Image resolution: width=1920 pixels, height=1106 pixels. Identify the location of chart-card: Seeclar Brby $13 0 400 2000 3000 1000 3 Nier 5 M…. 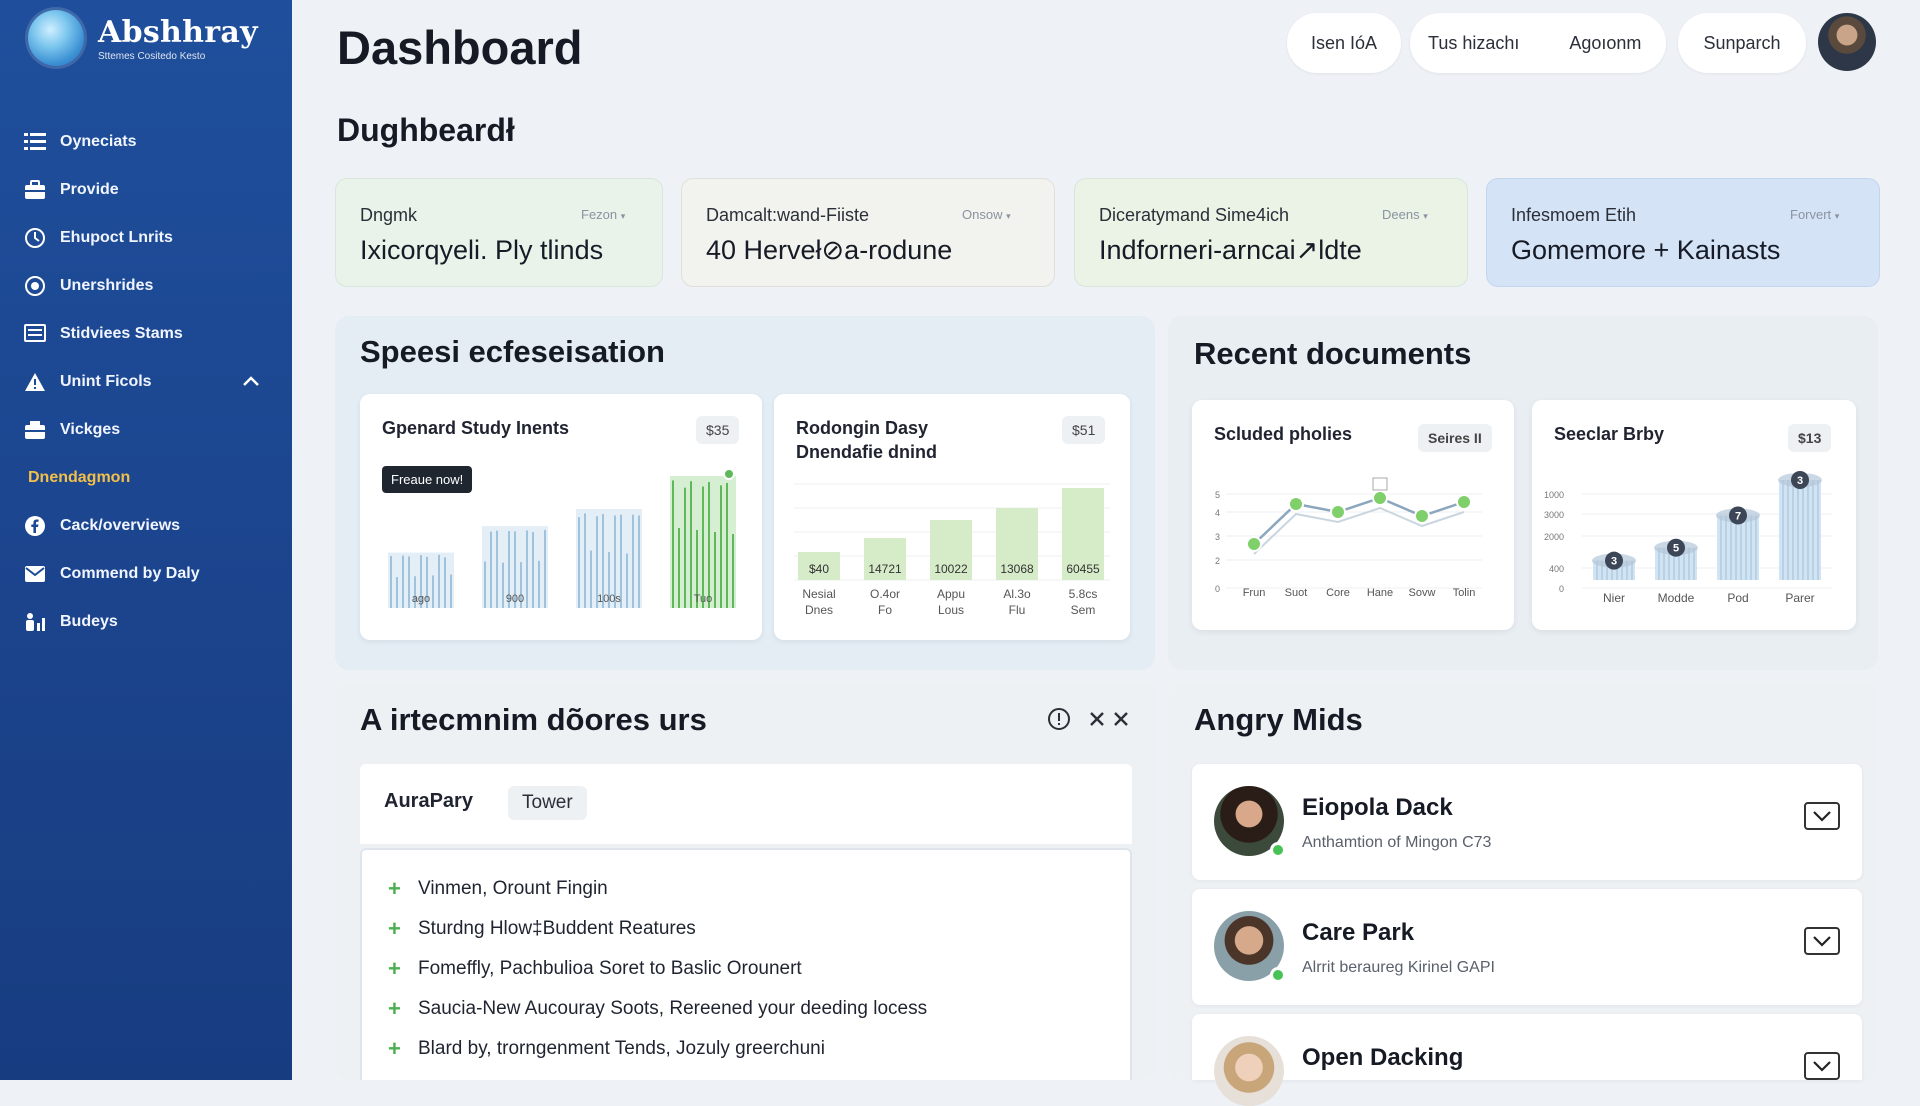
(1694, 515).